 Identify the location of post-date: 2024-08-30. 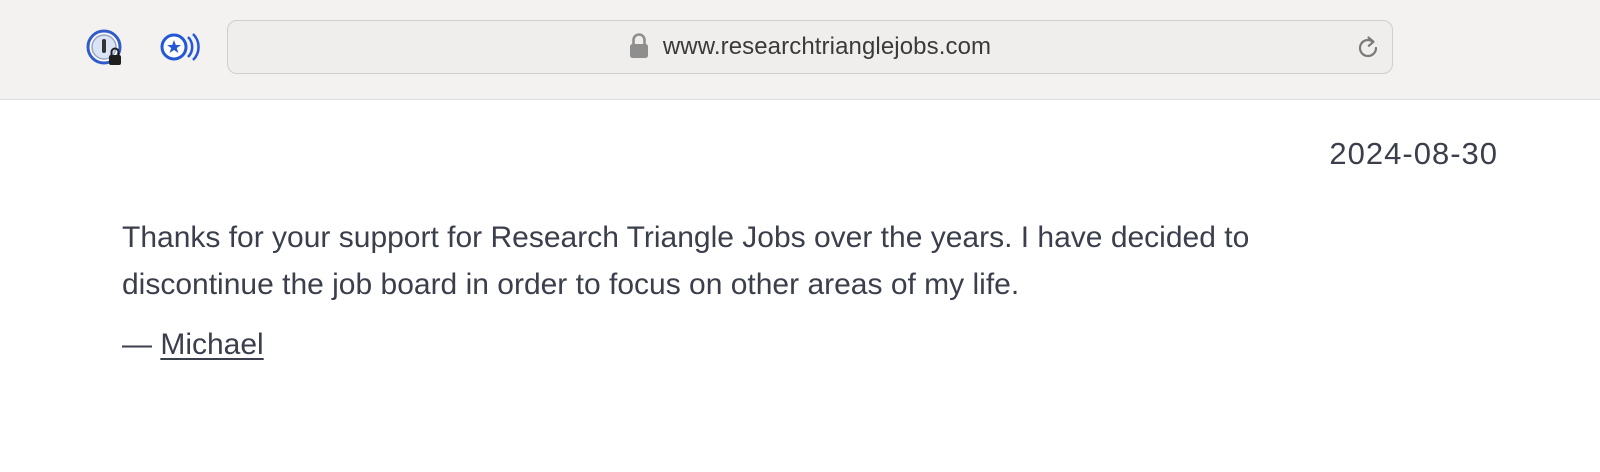
(1413, 153).